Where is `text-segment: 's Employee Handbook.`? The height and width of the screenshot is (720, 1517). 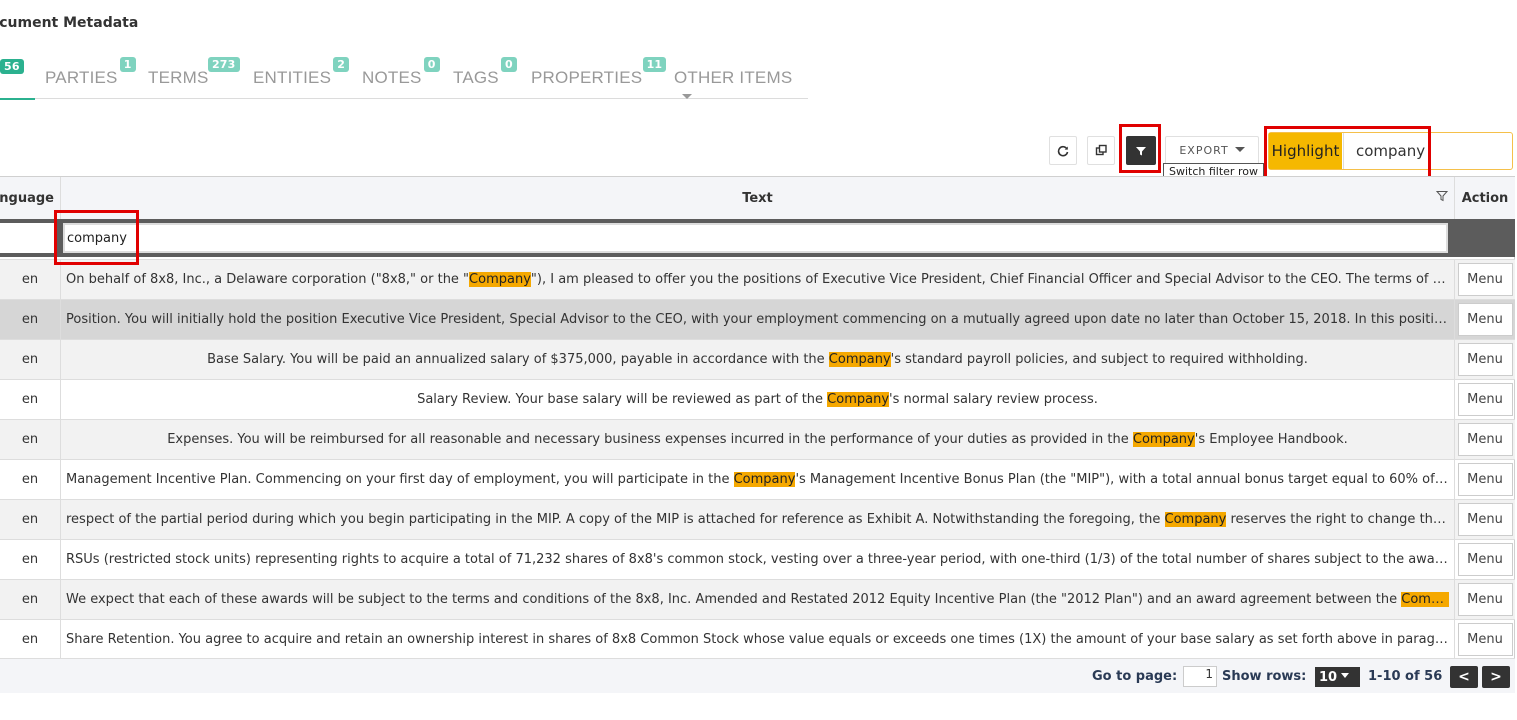
text-segment: 's Employee Handbook. is located at coordinates (1271, 439).